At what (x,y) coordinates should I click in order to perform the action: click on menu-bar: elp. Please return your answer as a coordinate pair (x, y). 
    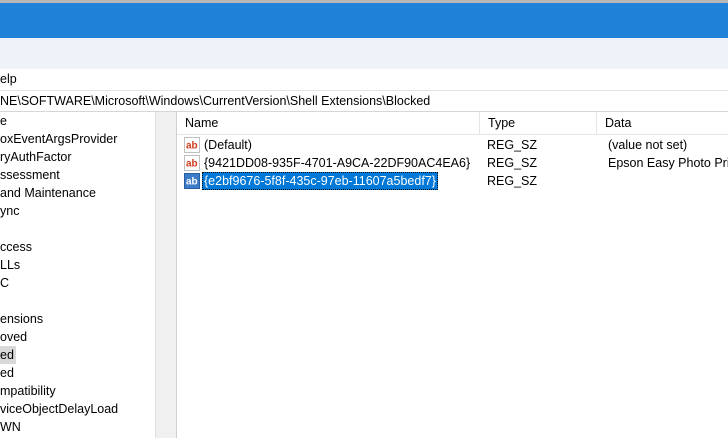
    Looking at the image, I should click on (364, 79).